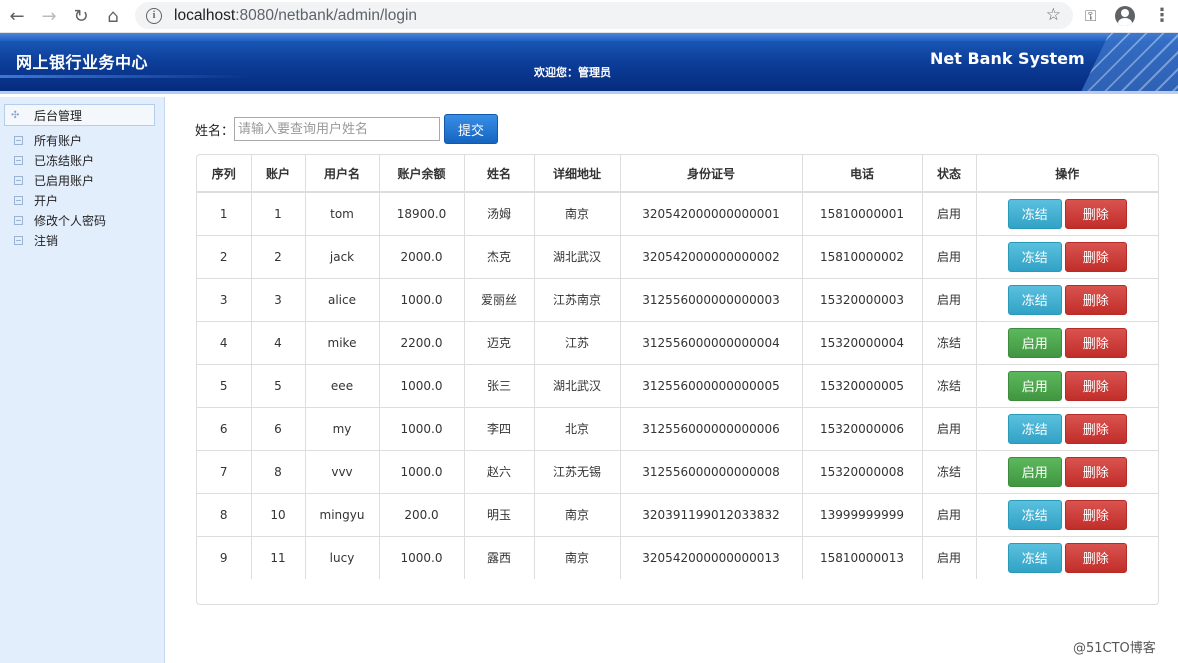 This screenshot has height=663, width=1178. Describe the element at coordinates (862, 213) in the screenshot. I see `cell-phone: 15810000001` at that location.